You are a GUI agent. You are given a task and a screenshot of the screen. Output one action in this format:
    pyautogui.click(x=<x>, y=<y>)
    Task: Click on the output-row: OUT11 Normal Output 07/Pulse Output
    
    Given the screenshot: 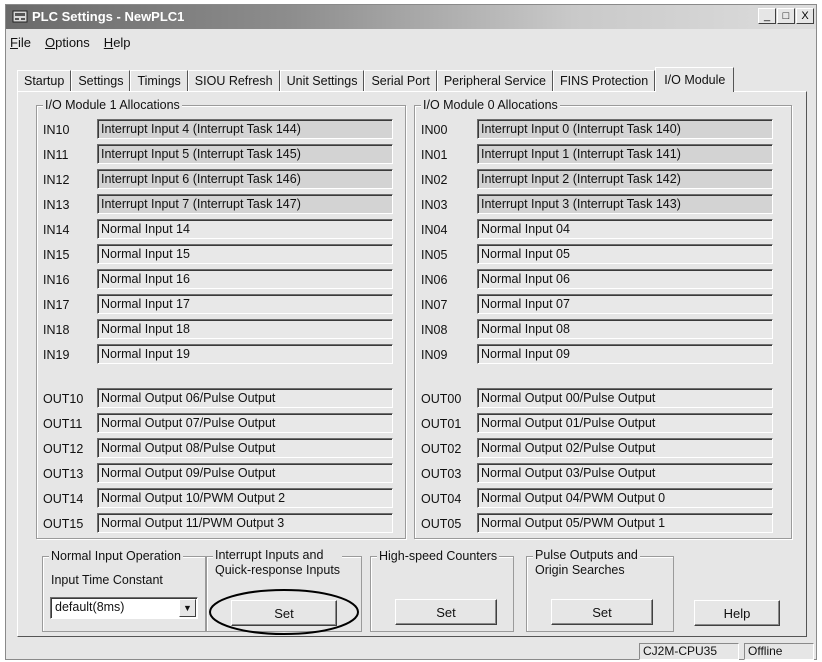 What is the action you would take?
    pyautogui.click(x=221, y=423)
    